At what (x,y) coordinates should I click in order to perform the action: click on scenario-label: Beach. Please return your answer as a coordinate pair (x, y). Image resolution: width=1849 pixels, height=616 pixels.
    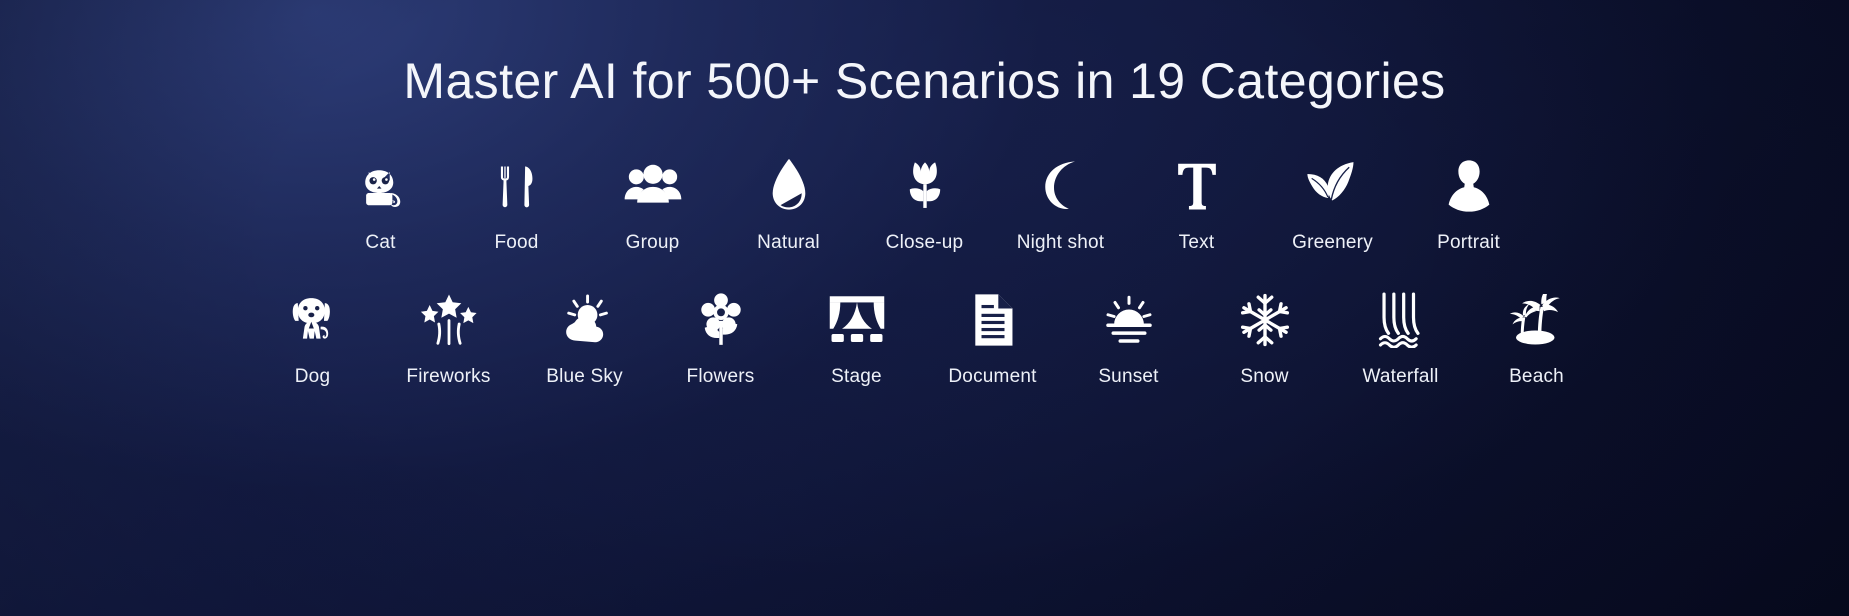
    Looking at the image, I should click on (1536, 376).